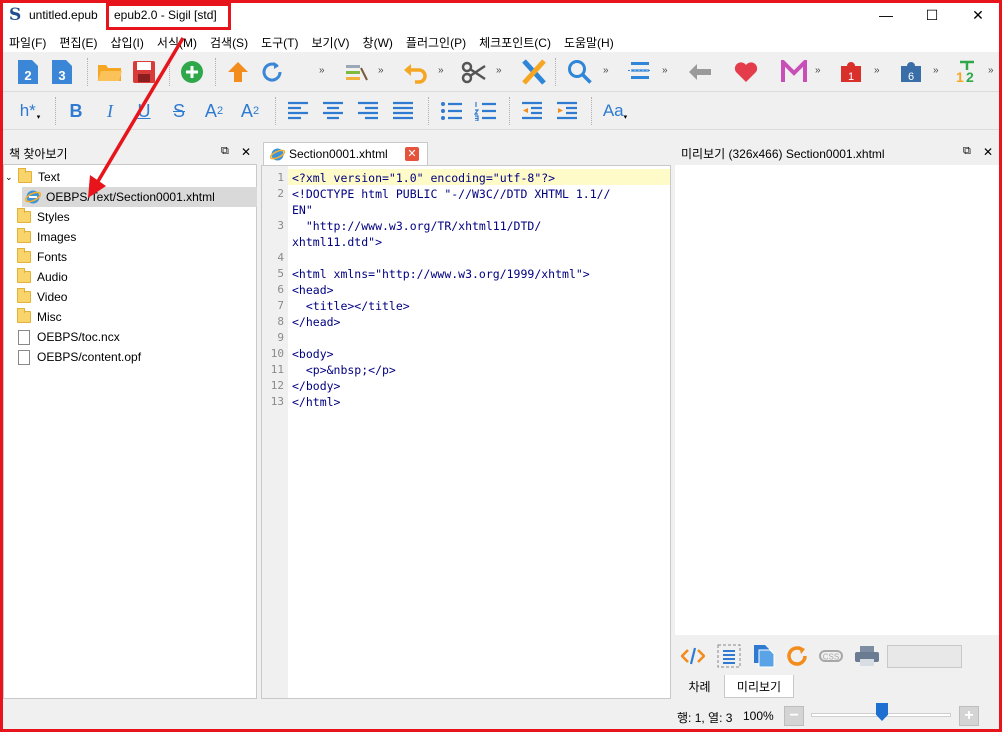  Describe the element at coordinates (24, 357) in the screenshot. I see `file-icon` at that location.